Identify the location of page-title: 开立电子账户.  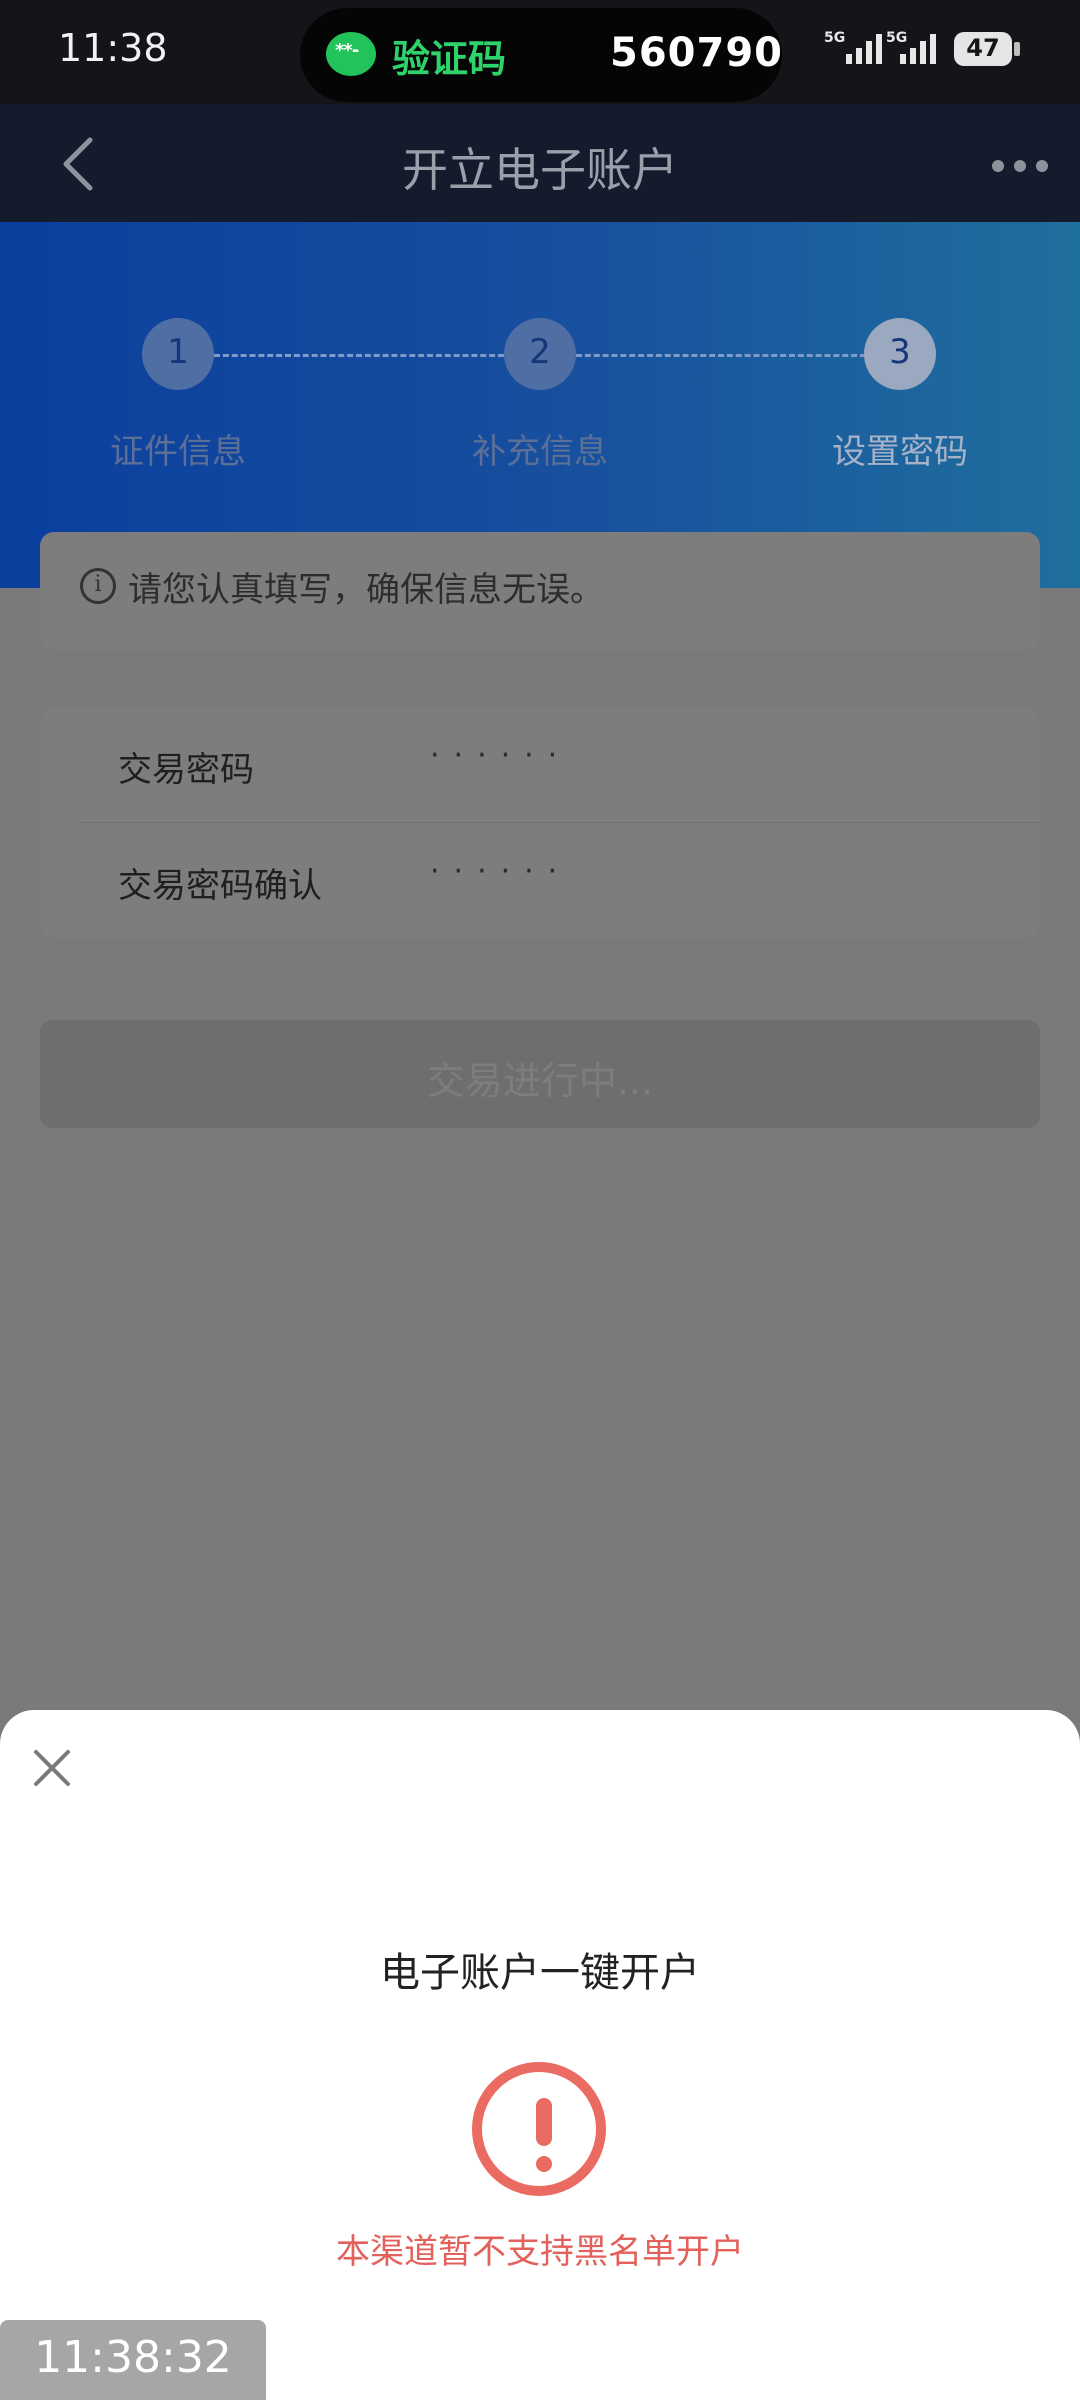
(540, 170).